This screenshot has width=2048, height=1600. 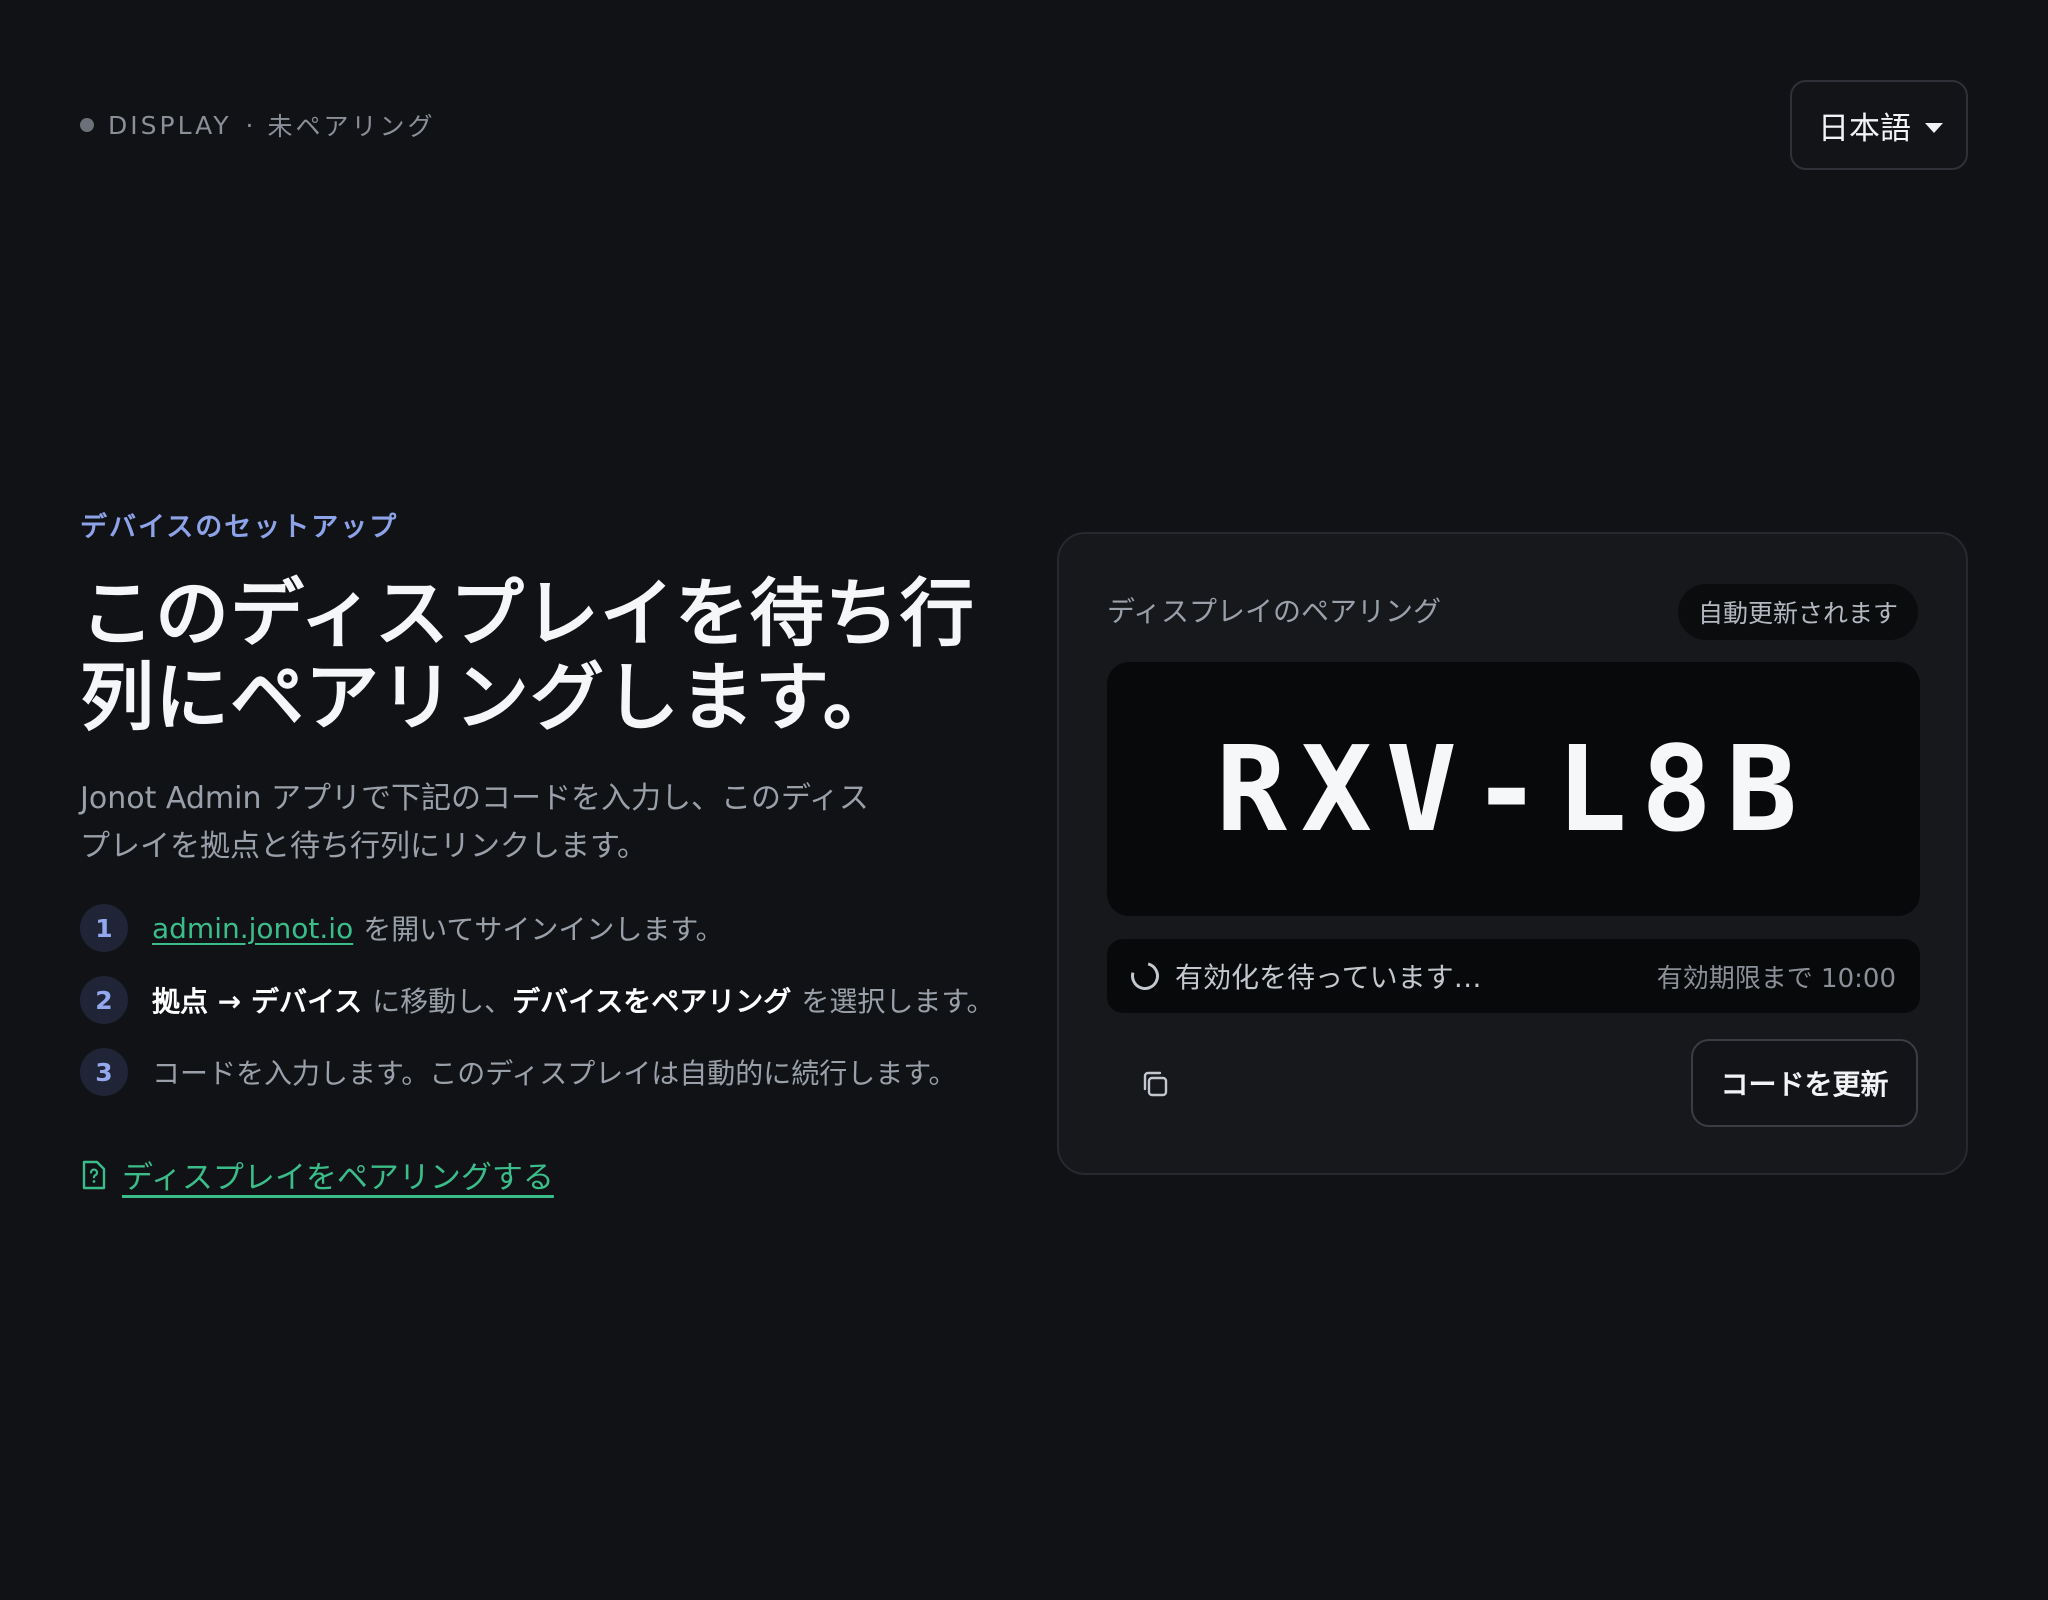 I want to click on copy-icon, so click(x=1155, y=1084).